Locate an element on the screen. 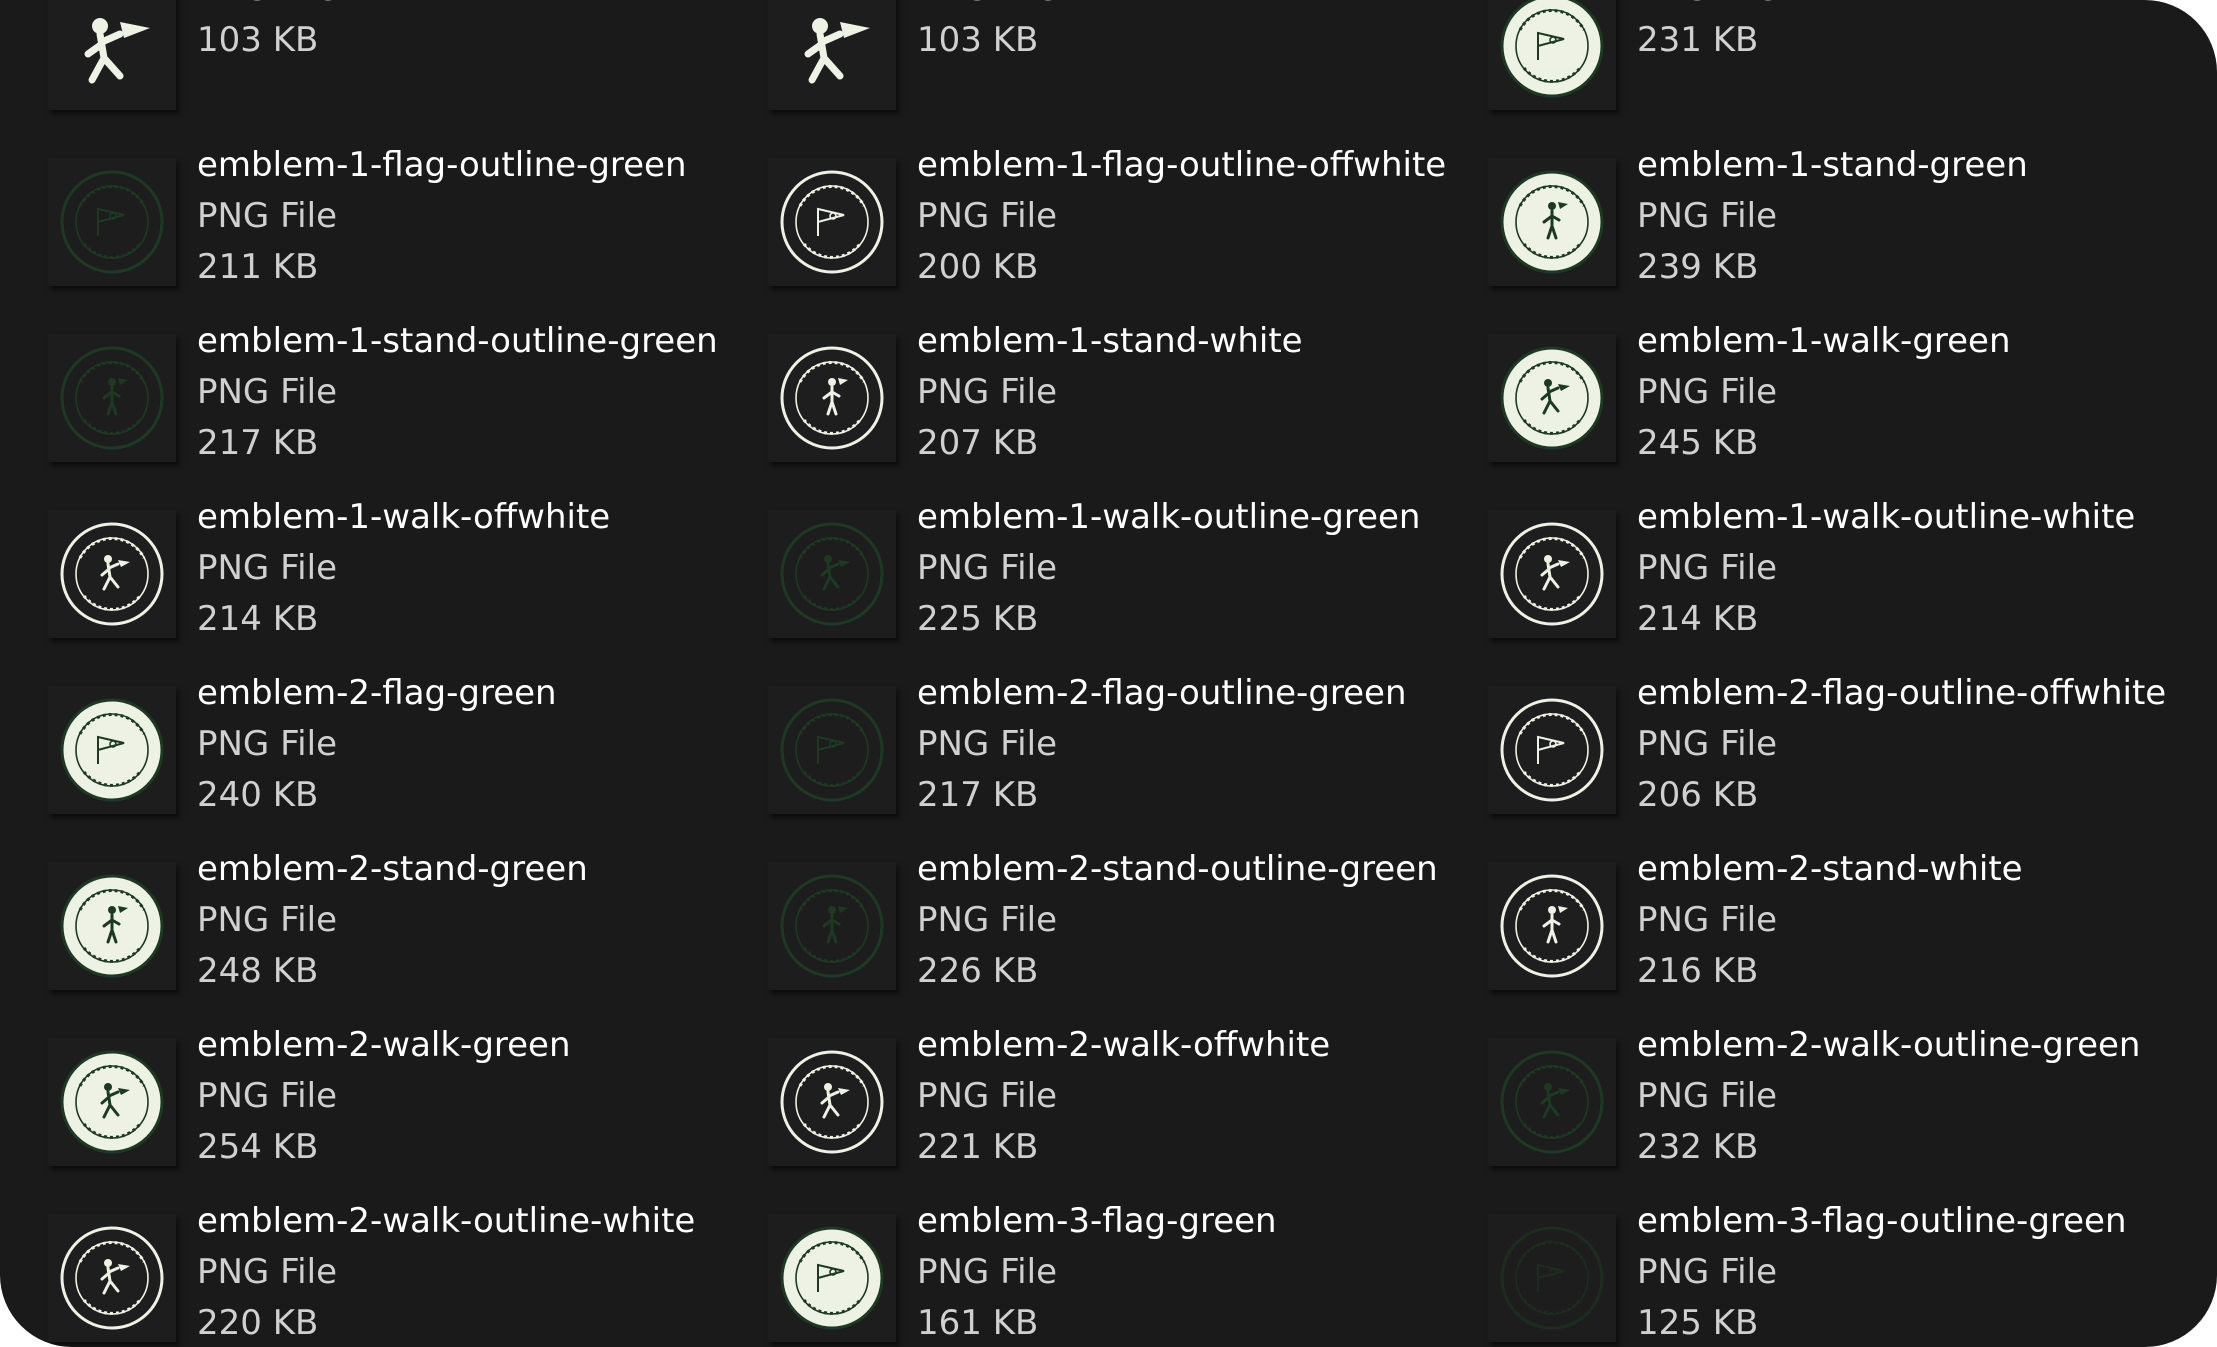 The image size is (2217, 1347). file-size: 220 KB is located at coordinates (258, 1323).